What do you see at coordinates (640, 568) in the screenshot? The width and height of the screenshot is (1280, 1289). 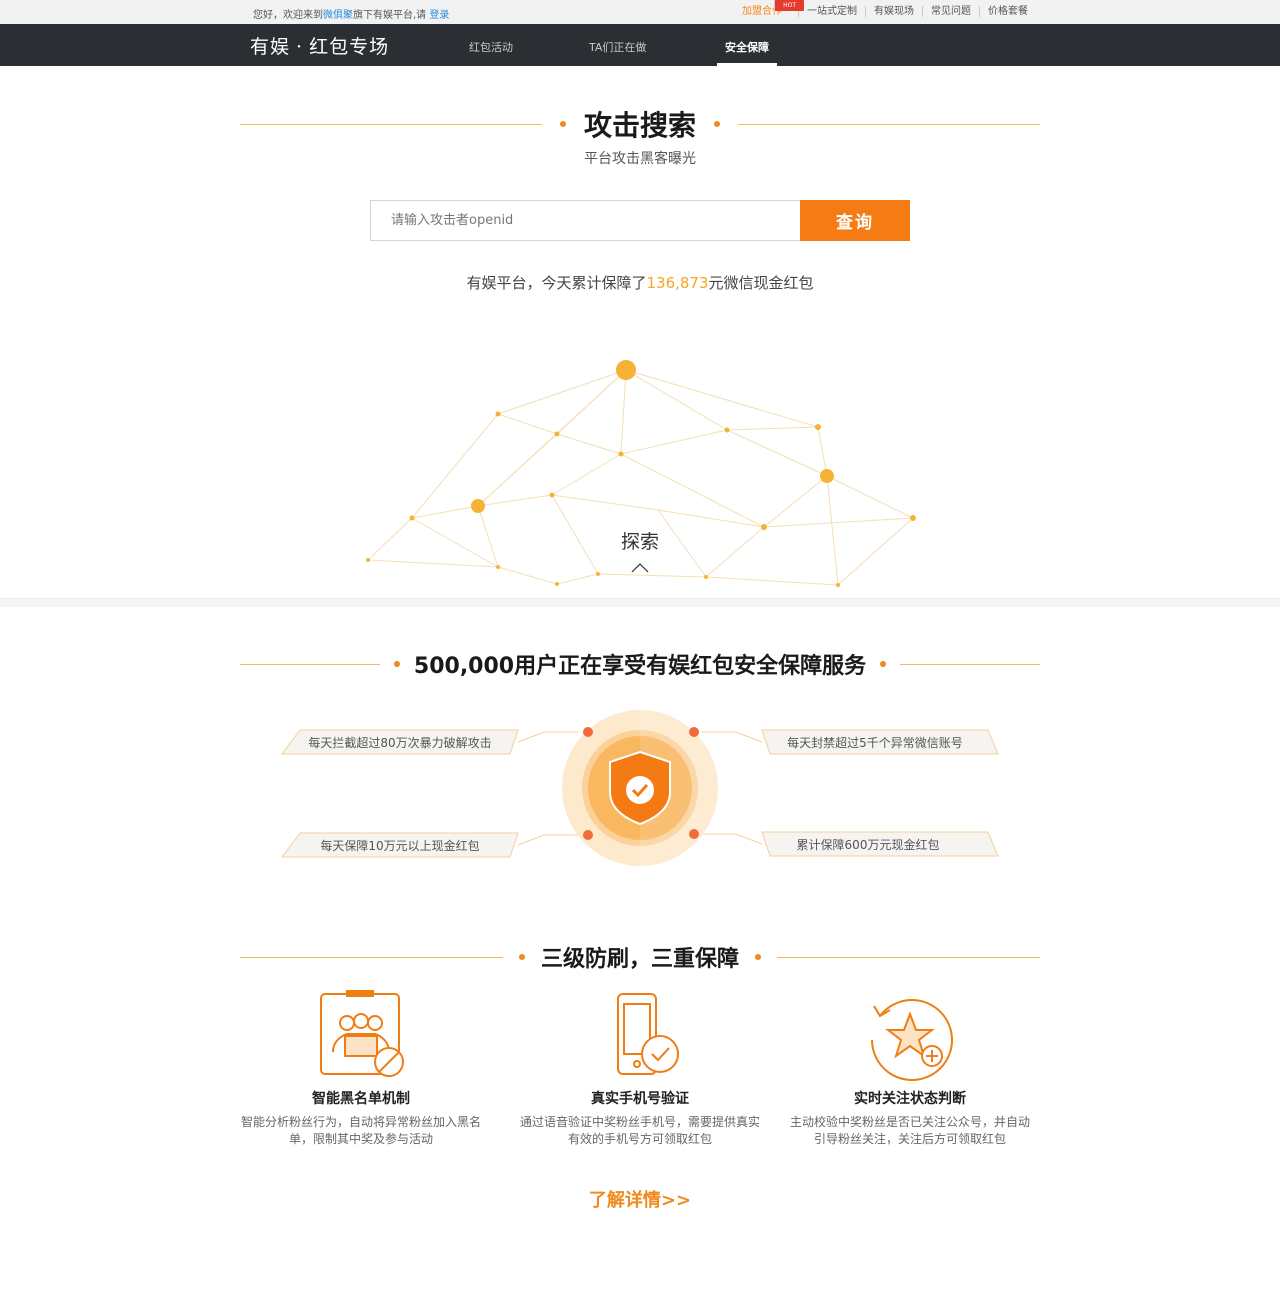 I see `chevron-up-icon` at bounding box center [640, 568].